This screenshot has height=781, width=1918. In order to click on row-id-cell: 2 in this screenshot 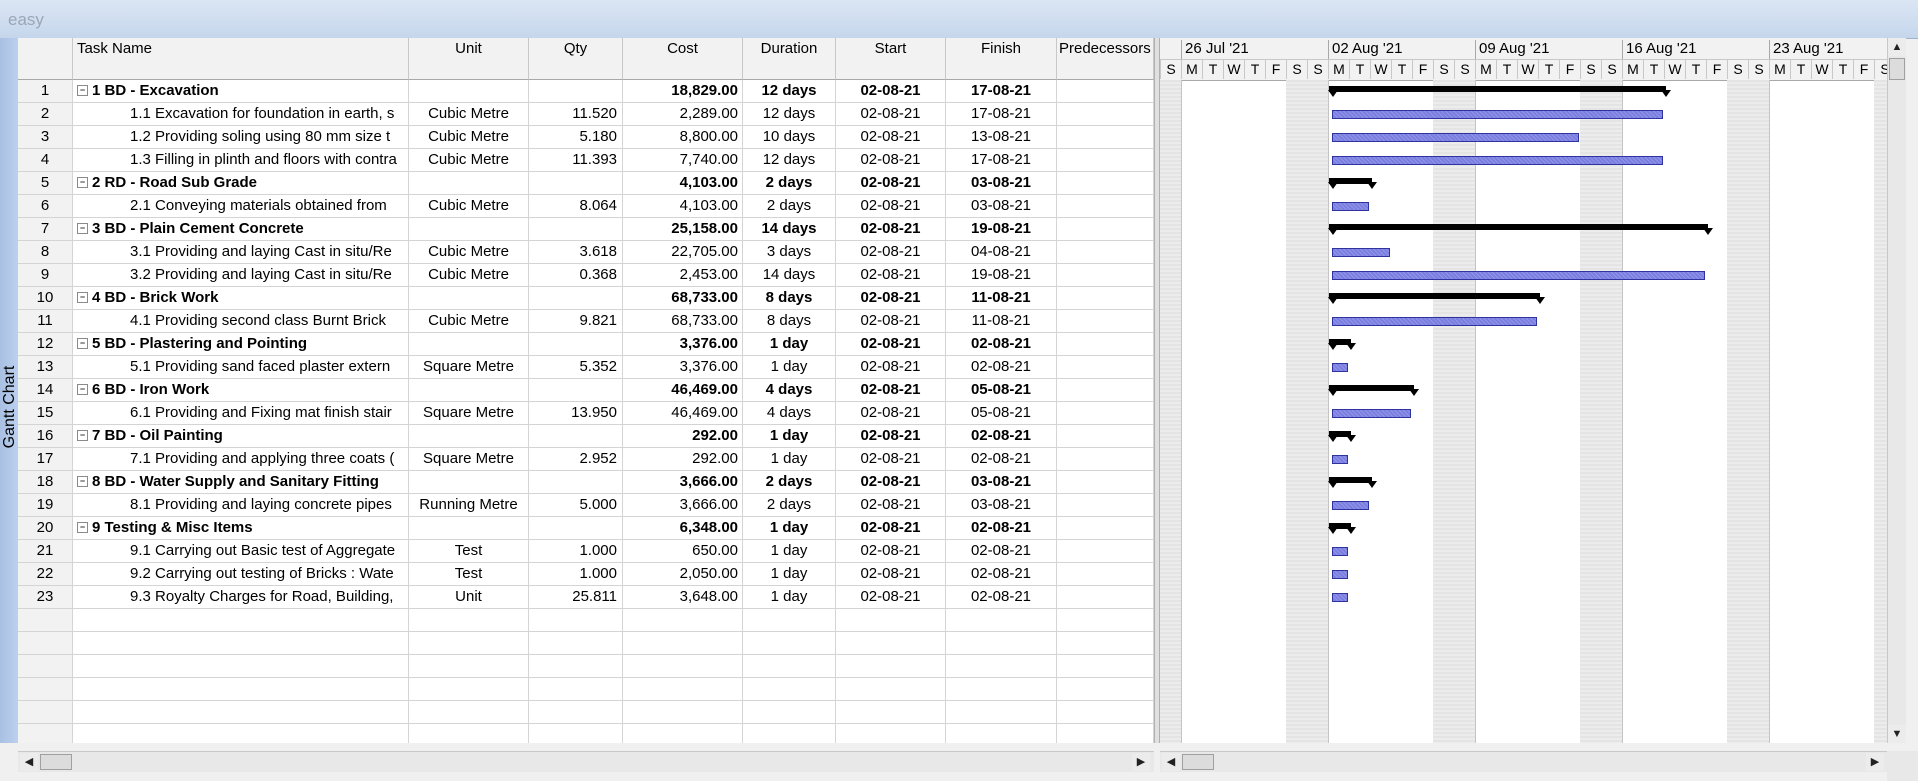, I will do `click(45, 114)`.